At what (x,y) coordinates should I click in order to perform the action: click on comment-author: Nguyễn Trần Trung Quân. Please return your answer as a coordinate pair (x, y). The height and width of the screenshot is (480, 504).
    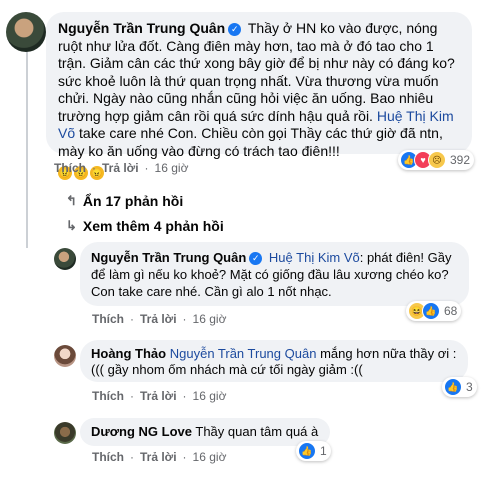
    Looking at the image, I should click on (141, 28).